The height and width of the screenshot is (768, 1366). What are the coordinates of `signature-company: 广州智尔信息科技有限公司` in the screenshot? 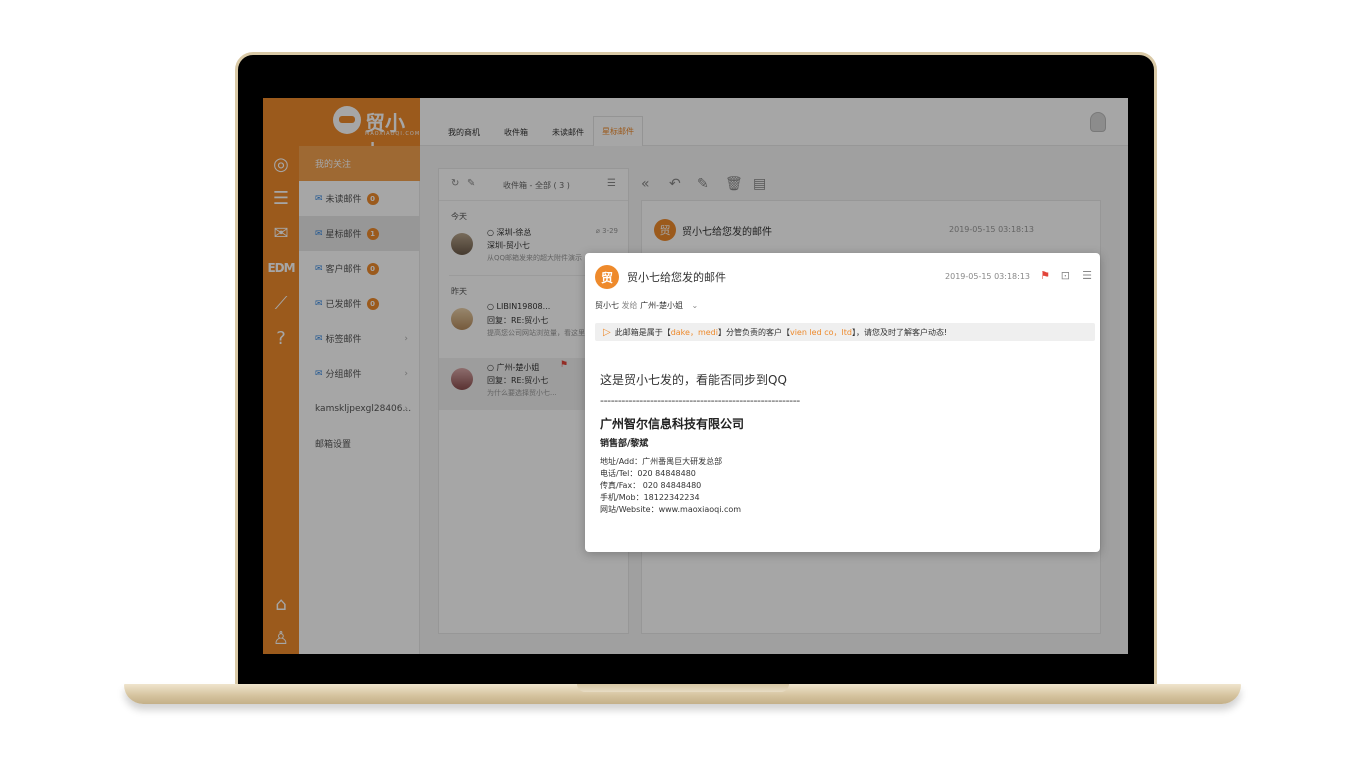 It's located at (672, 424).